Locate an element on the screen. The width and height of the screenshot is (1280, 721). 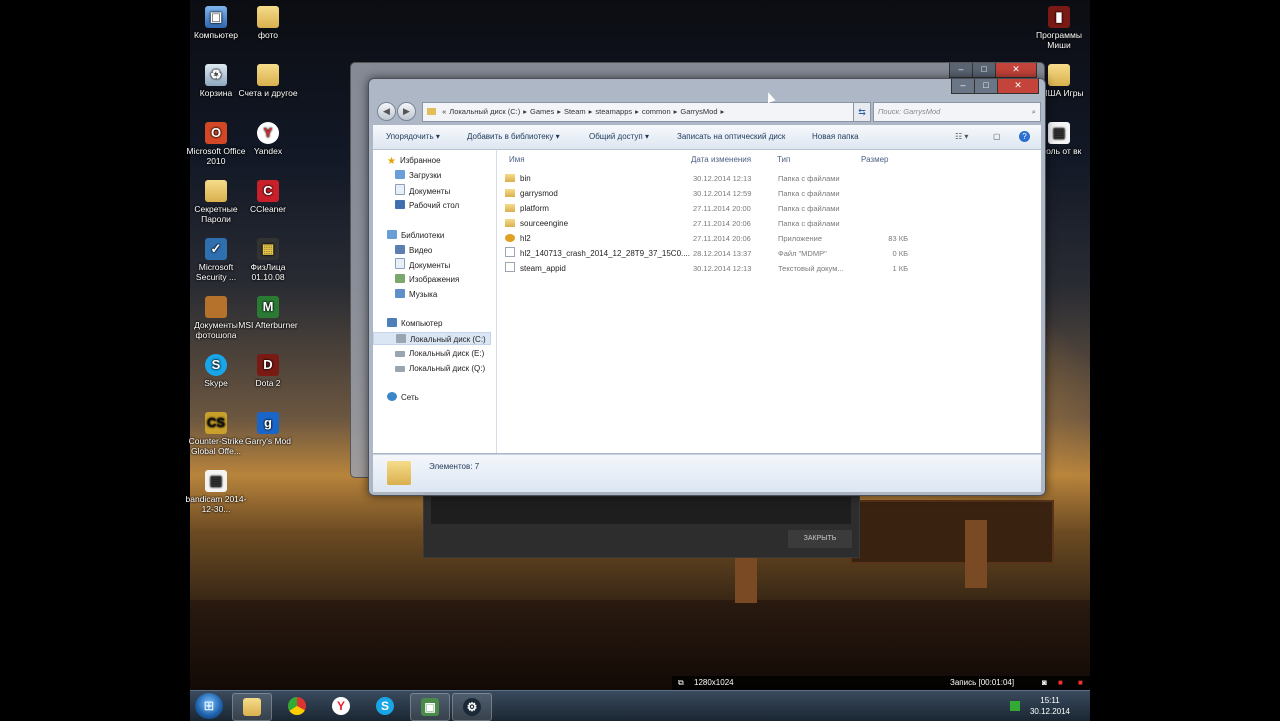
desktop-icon-label: CCleaner is located at coordinates (268, 209).